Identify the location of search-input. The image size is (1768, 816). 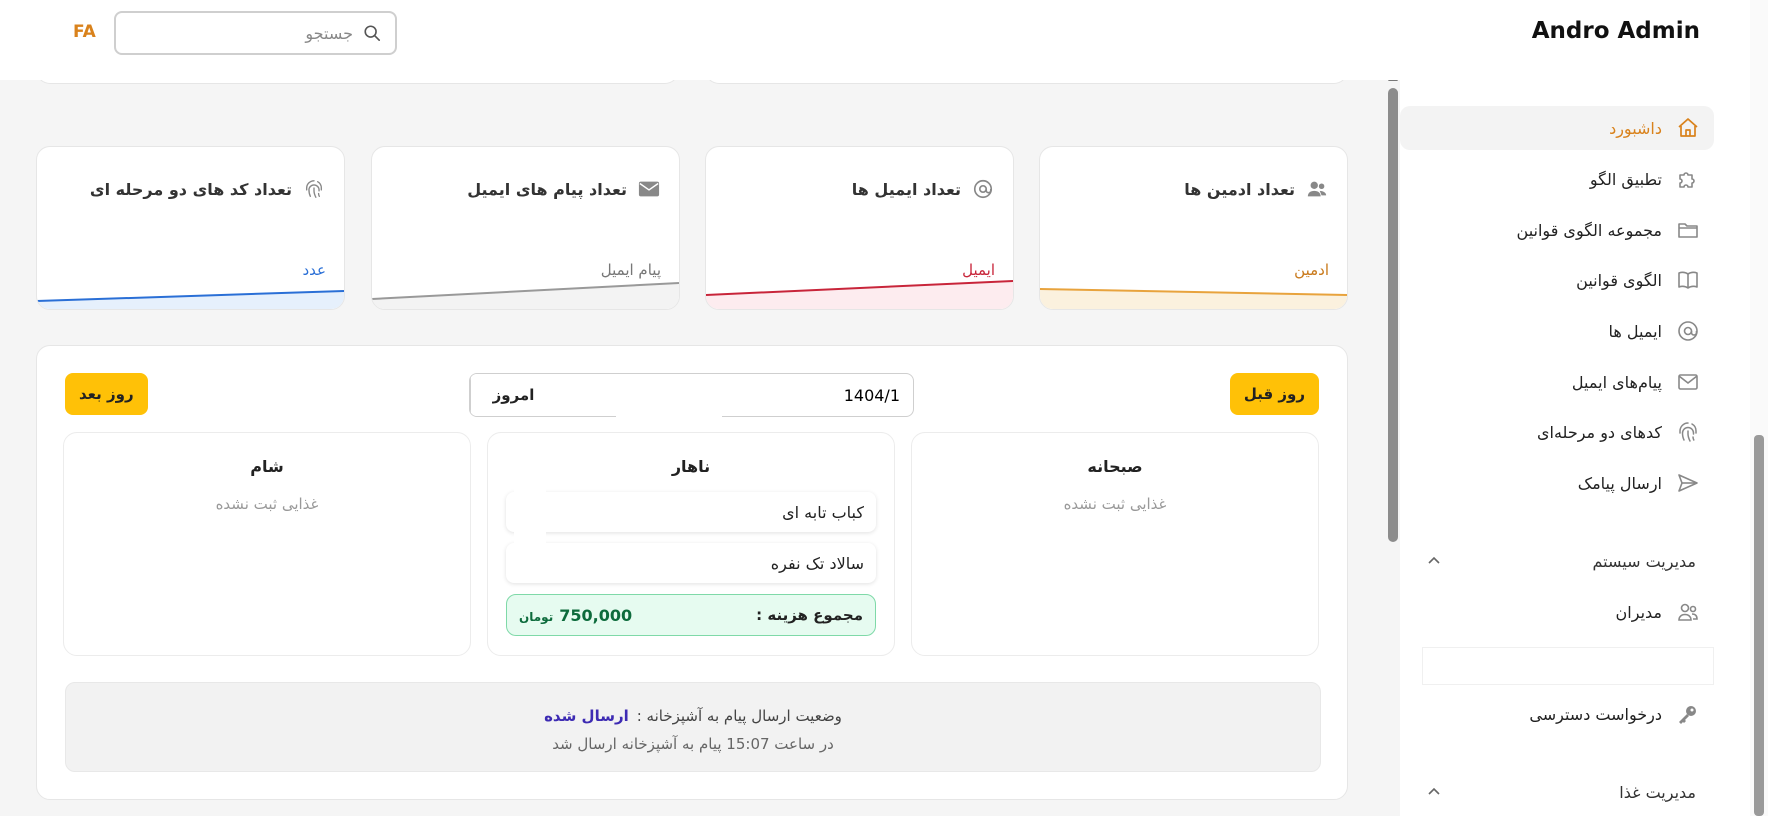
(243, 33).